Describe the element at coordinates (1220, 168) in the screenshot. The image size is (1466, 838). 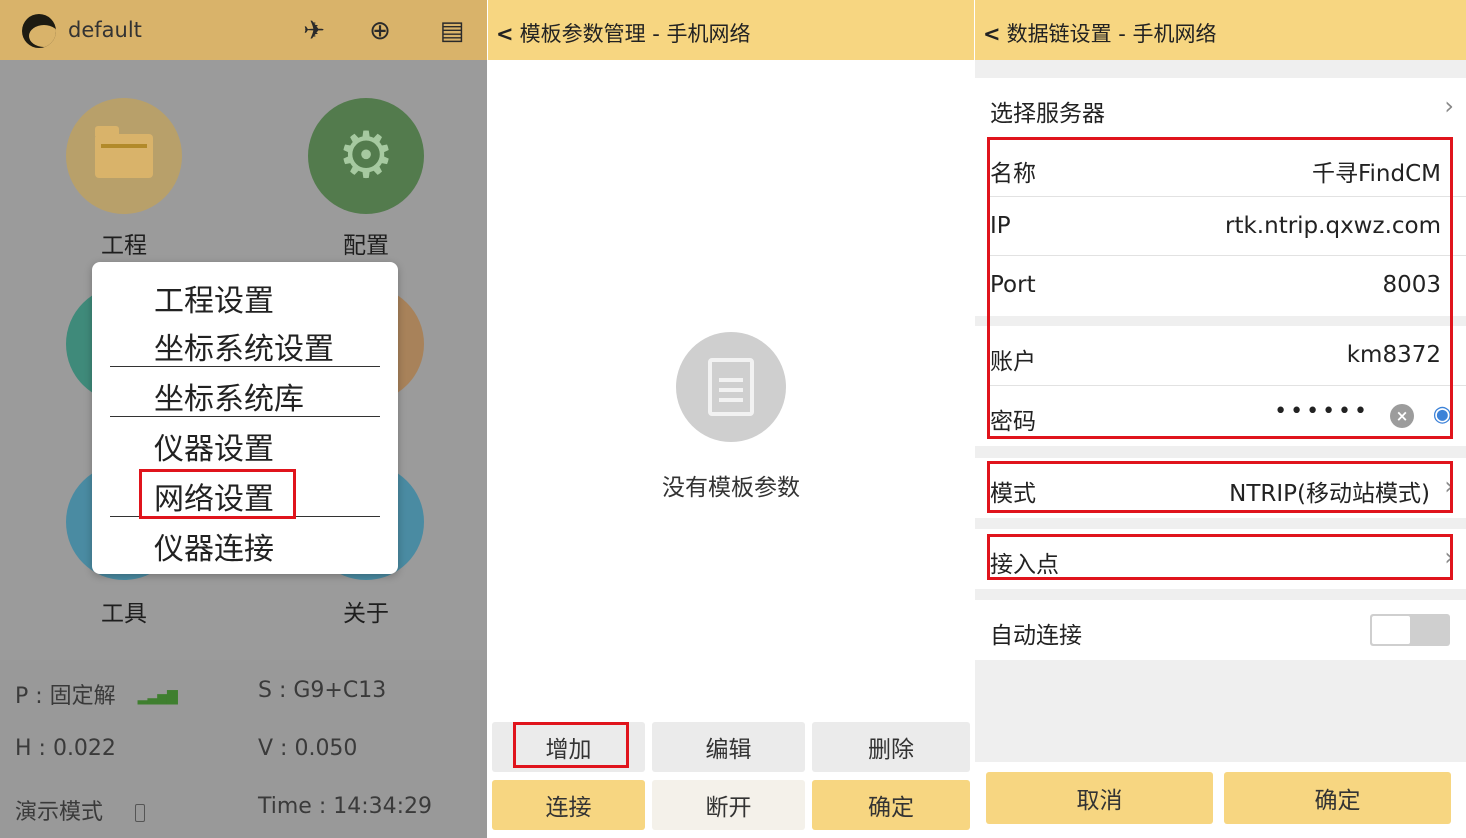
I see `name-row: 名称 千寻FindCM` at that location.